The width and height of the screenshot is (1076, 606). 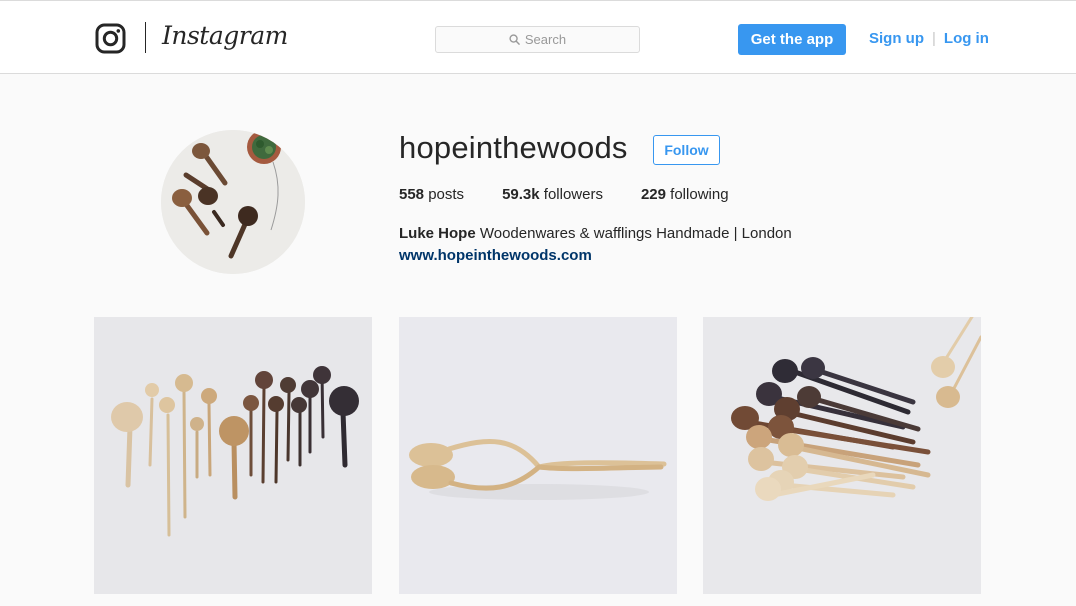 What do you see at coordinates (412, 194) in the screenshot?
I see `posts-count: 558` at bounding box center [412, 194].